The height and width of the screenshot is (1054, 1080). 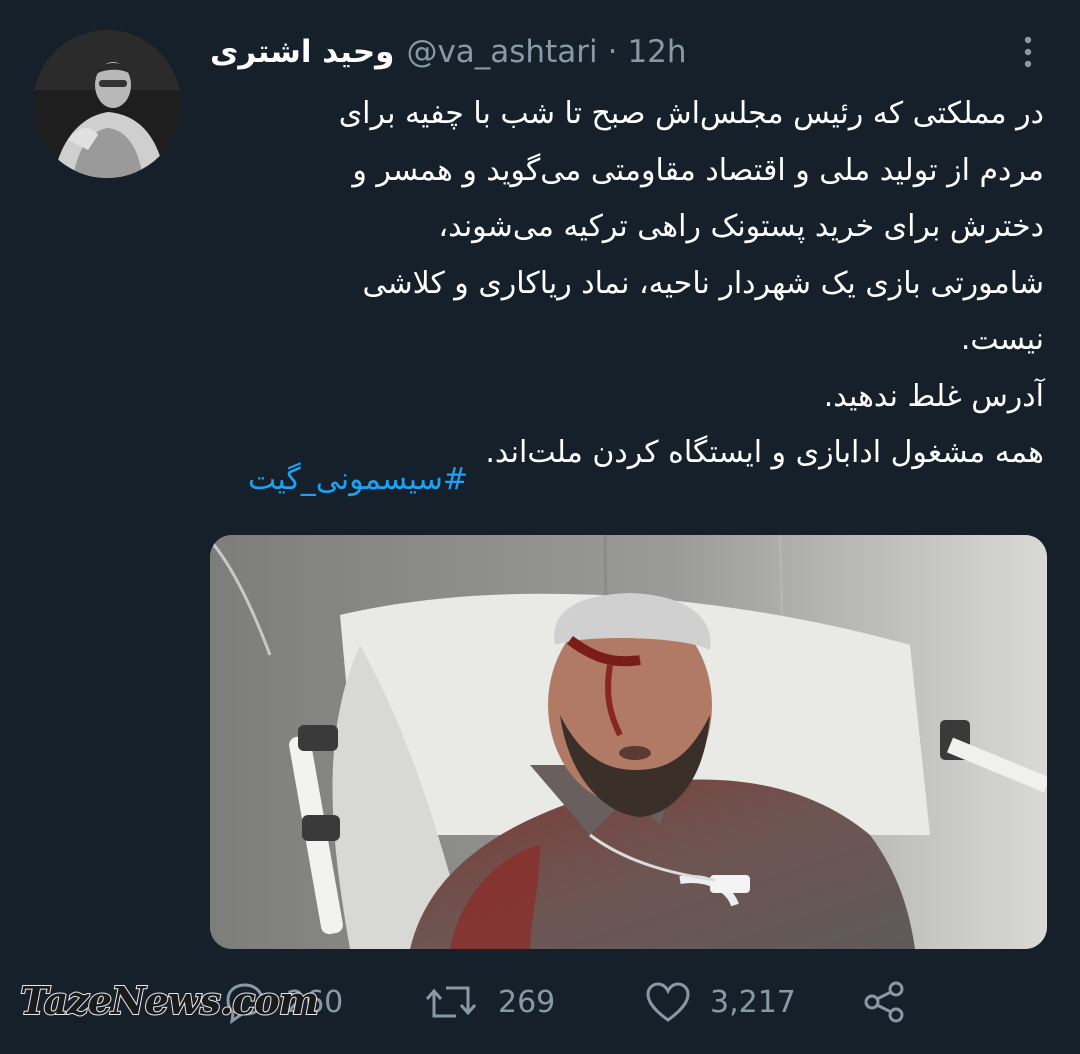 What do you see at coordinates (488, 1002) in the screenshot?
I see `retweet-button: 269` at bounding box center [488, 1002].